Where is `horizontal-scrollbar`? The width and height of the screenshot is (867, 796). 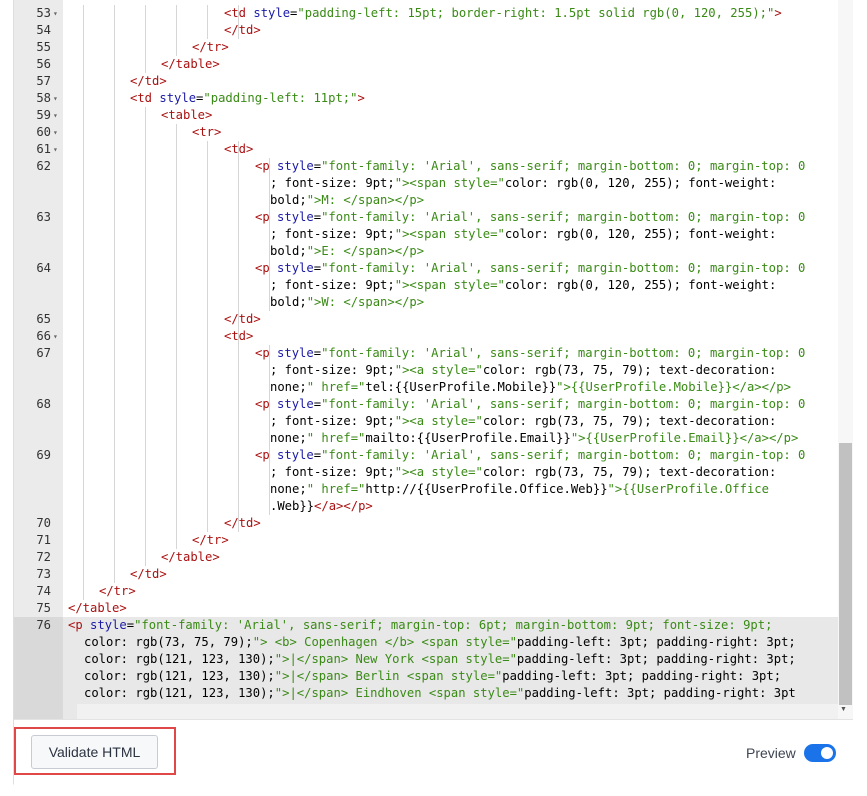 horizontal-scrollbar is located at coordinates (464, 711).